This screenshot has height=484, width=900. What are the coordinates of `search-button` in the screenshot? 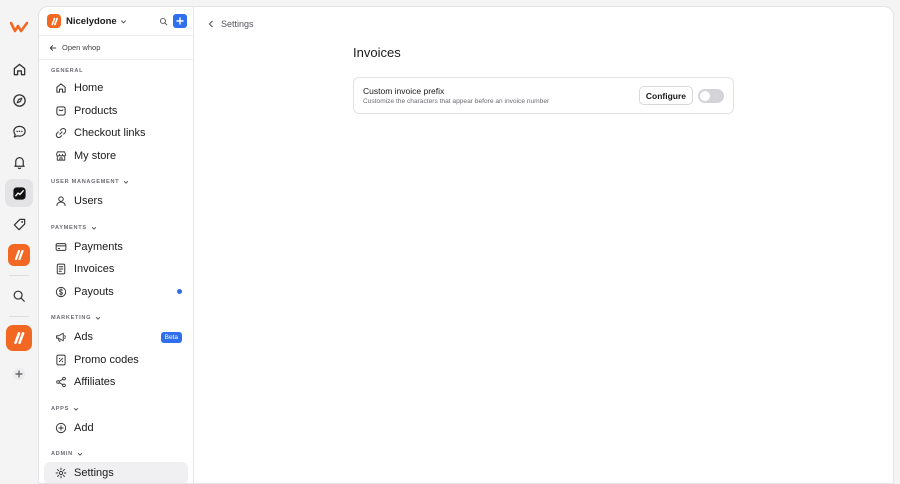 It's located at (163, 21).